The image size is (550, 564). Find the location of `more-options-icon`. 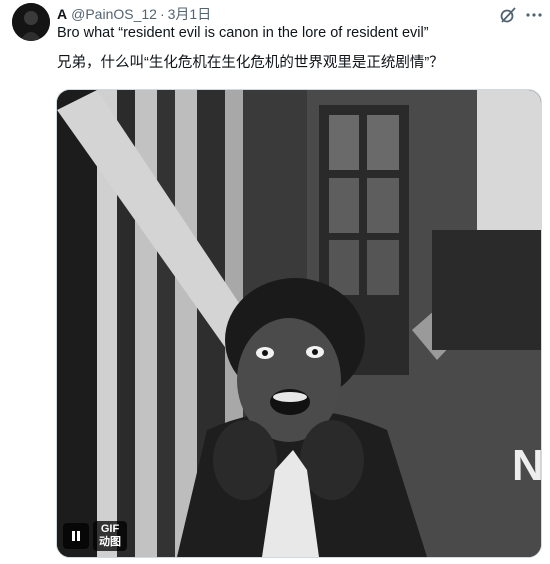

more-options-icon is located at coordinates (534, 15).